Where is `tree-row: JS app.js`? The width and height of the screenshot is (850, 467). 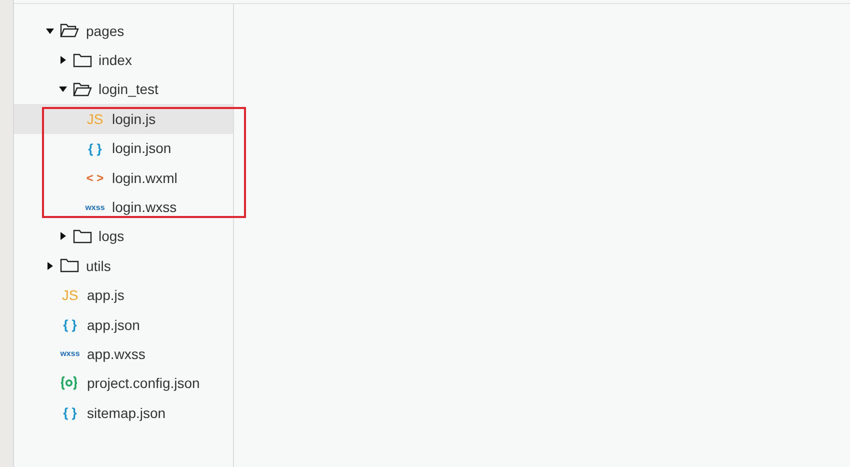
tree-row: JS app.js is located at coordinates (123, 295).